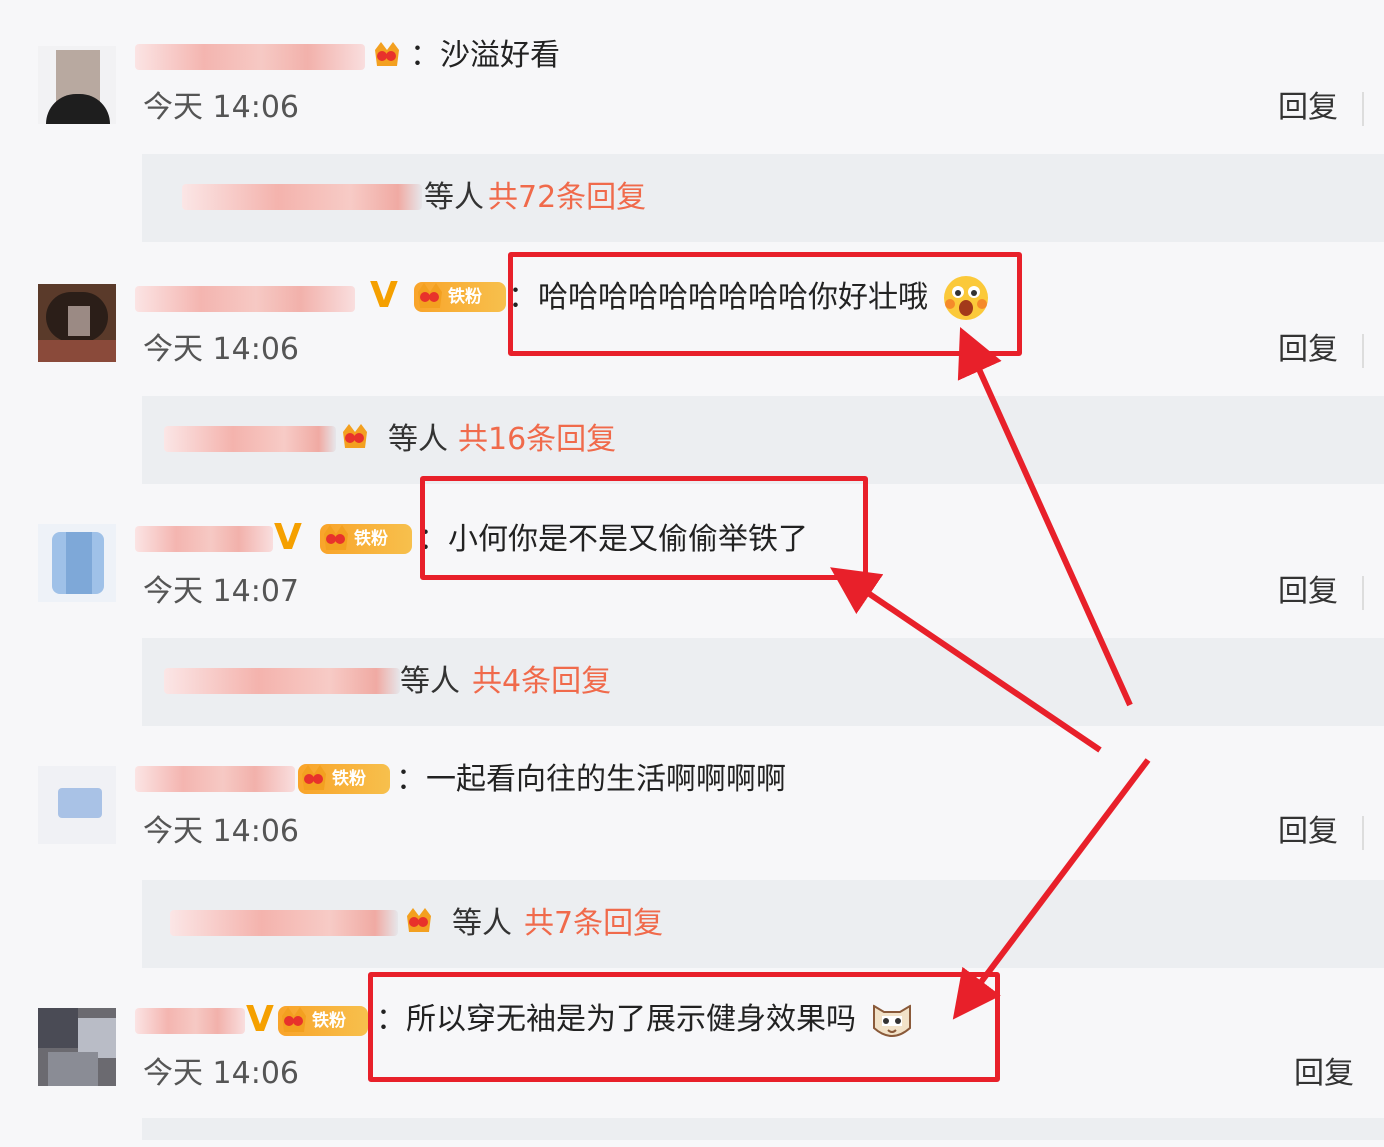  I want to click on thread-reply-count: 共16条回复, so click(537, 440).